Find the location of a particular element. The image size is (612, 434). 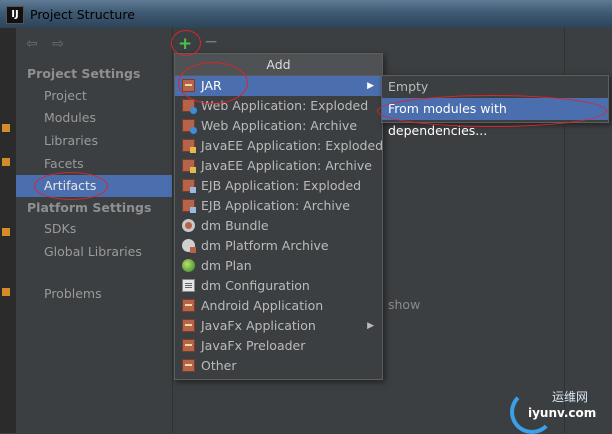

watermark-site-text: iyunv.com is located at coordinates (562, 413).